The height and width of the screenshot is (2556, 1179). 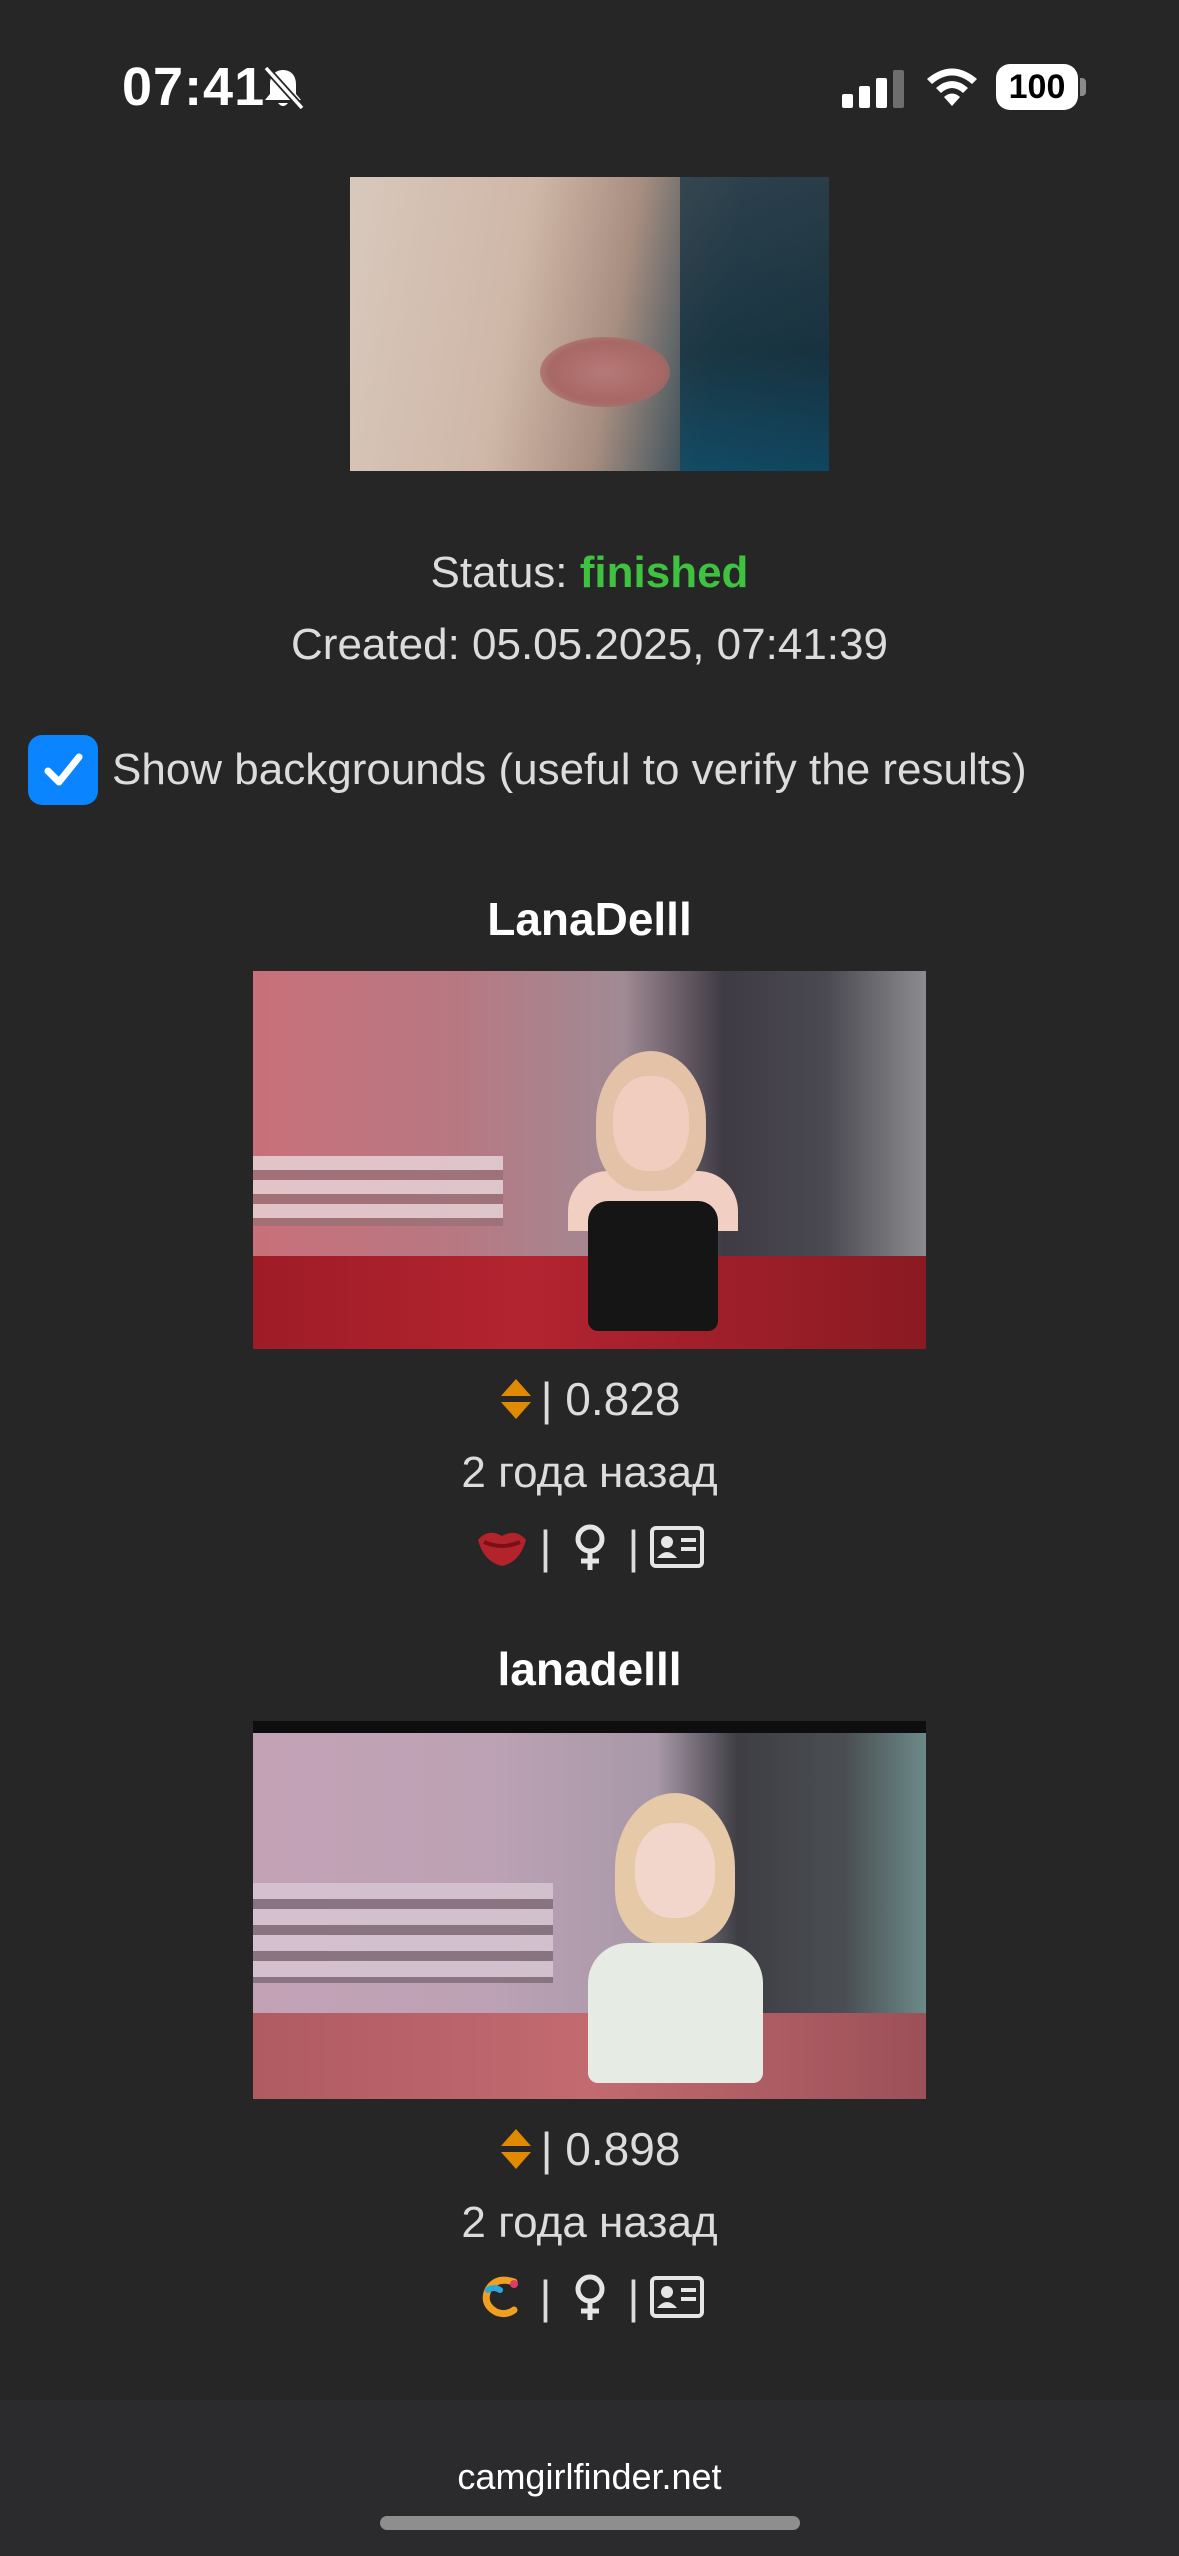 I want to click on query-image-hair-shade, so click(x=754, y=324).